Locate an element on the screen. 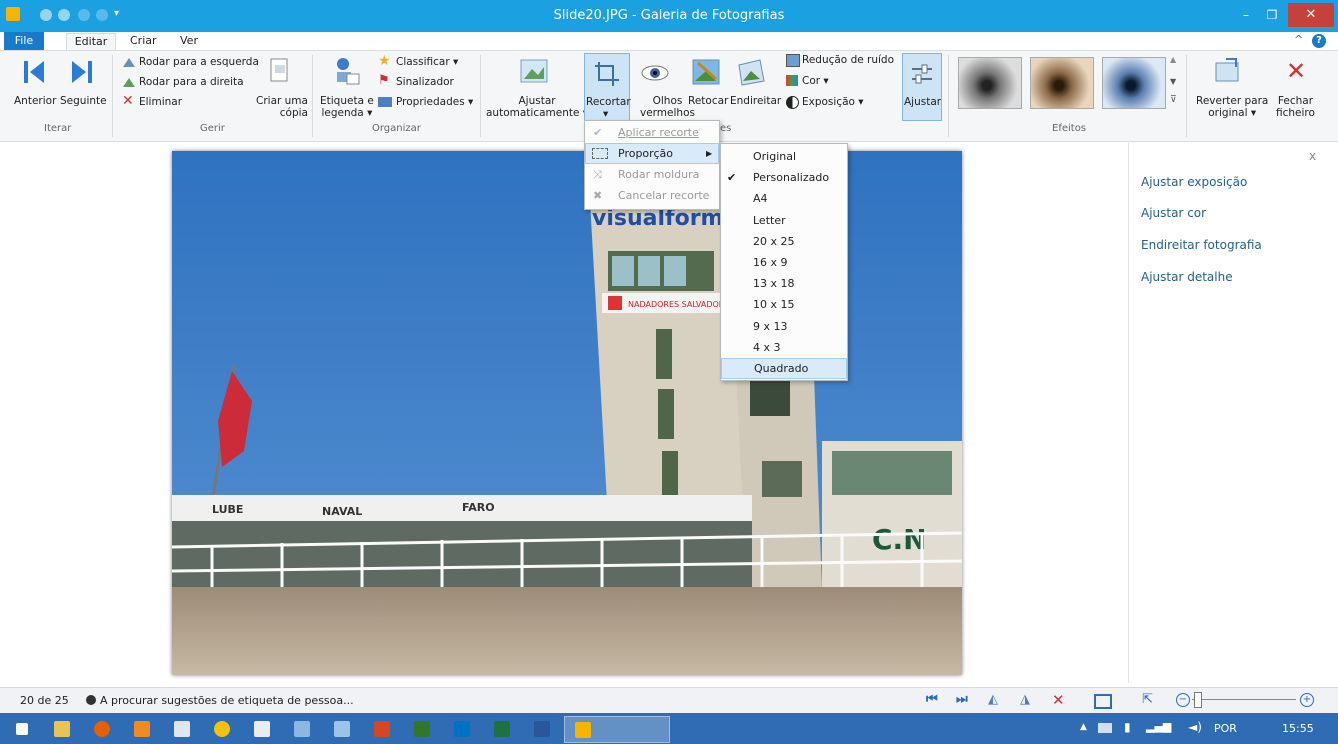  document-icon is located at coordinates (262, 729).